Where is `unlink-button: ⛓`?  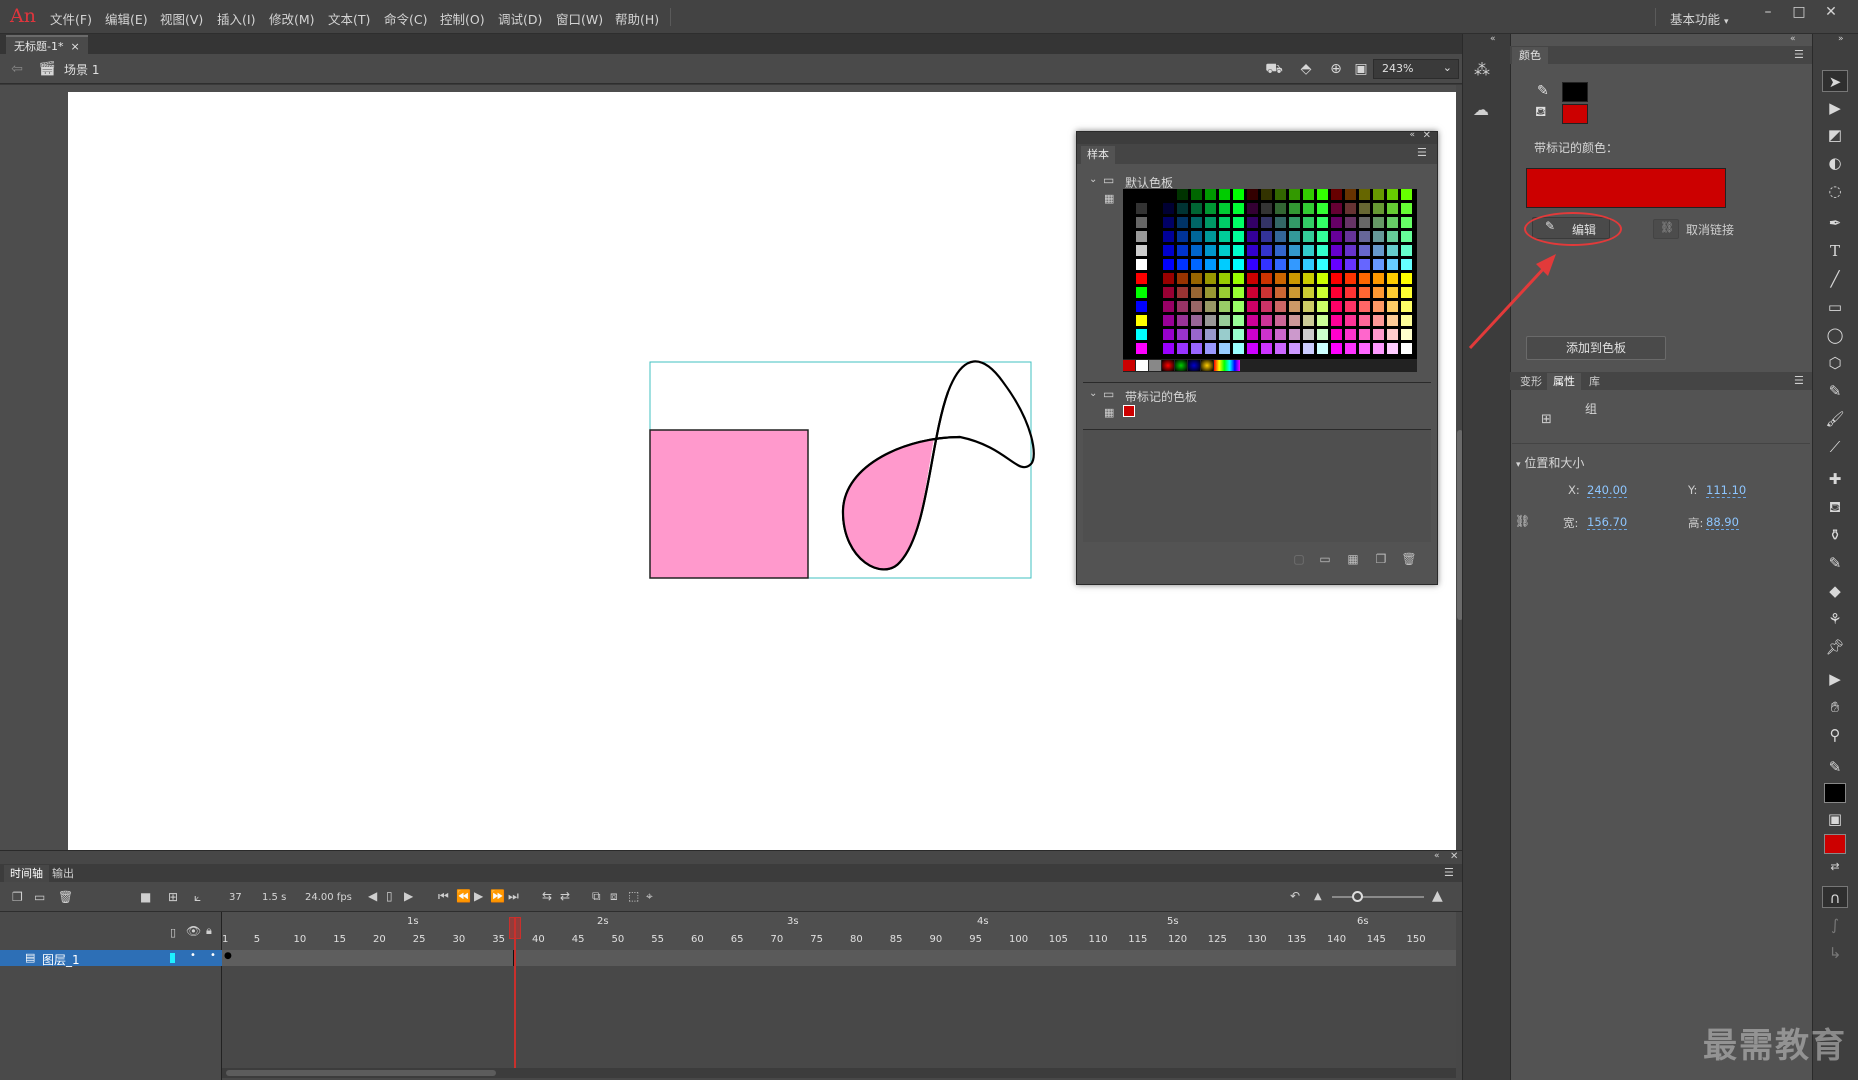 unlink-button: ⛓ is located at coordinates (1666, 229).